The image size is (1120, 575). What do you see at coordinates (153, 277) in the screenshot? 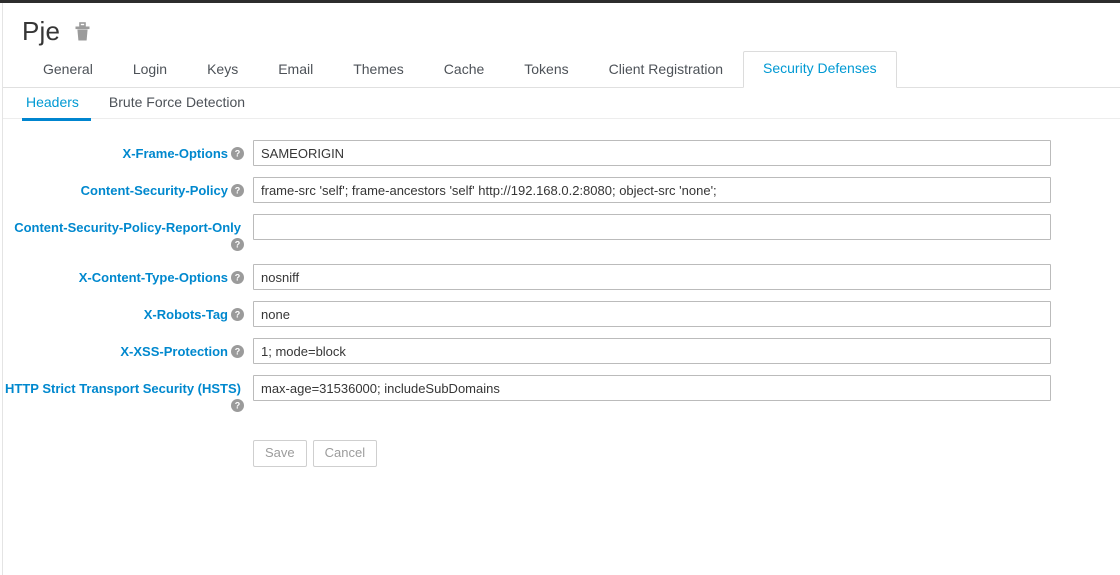
I see `label-text: X-Content-Type-Options` at bounding box center [153, 277].